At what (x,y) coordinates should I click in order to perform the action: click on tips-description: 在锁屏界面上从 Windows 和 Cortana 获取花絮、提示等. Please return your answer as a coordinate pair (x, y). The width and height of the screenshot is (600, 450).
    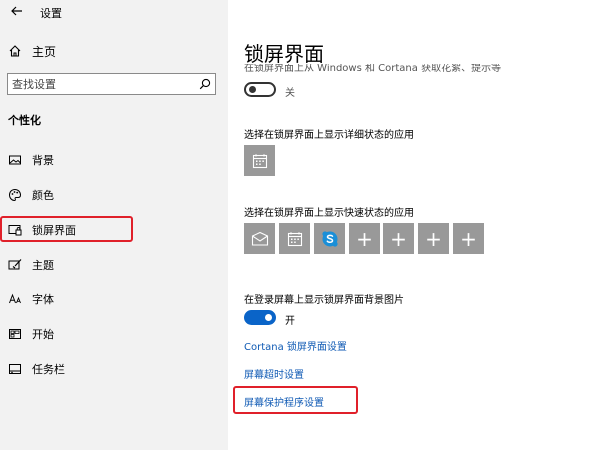
    Looking at the image, I should click on (373, 69).